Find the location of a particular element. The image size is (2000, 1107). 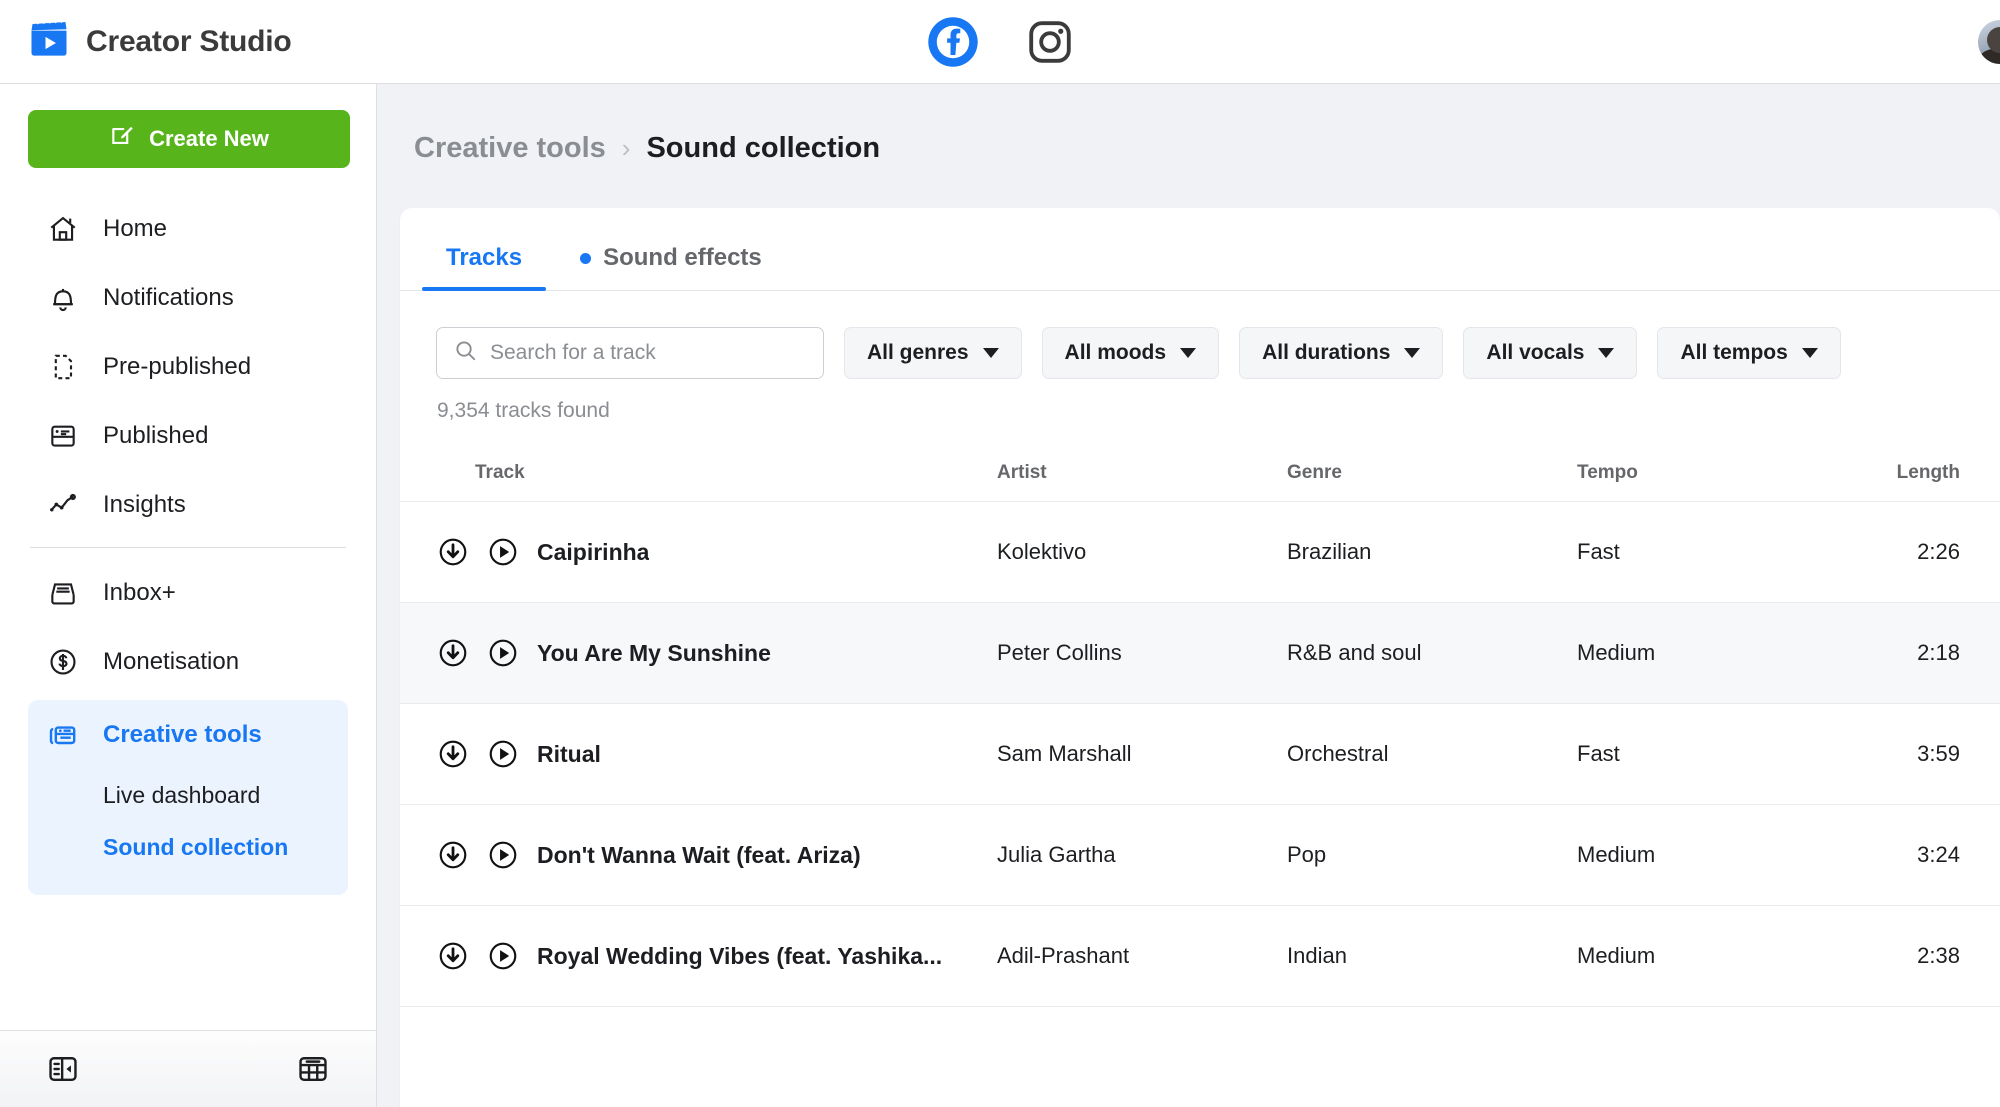

search-box is located at coordinates (630, 353).